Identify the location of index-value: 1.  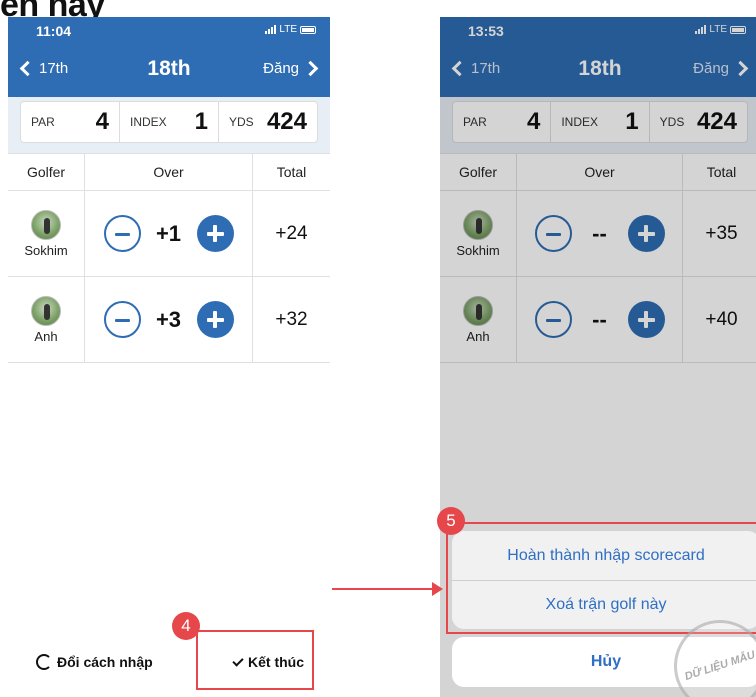
(201, 121).